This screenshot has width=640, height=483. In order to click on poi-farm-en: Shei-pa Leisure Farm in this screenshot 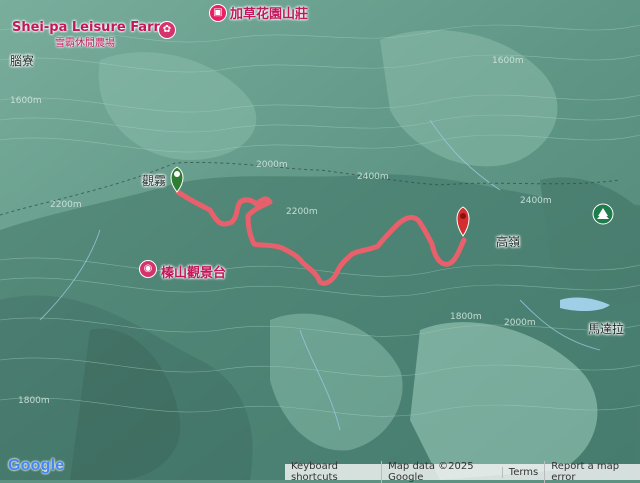, I will do `click(89, 27)`.